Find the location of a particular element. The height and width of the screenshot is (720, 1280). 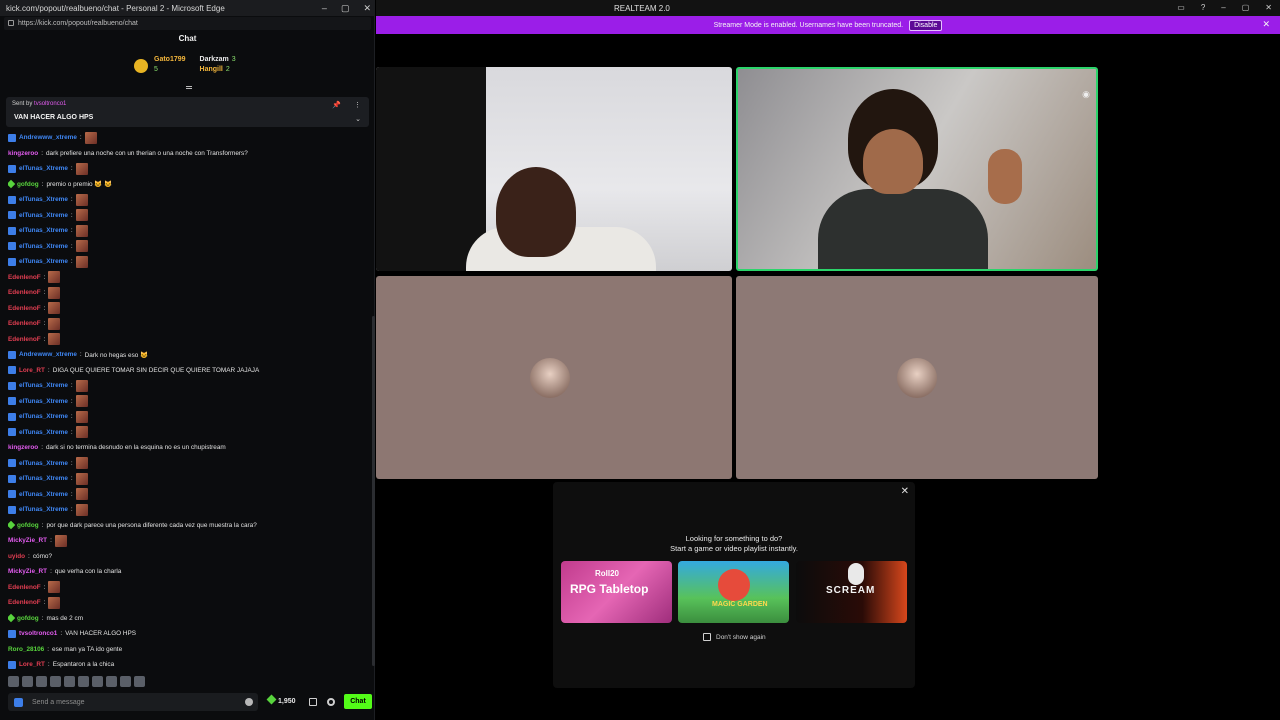

close-banner-icon: ✕ is located at coordinates (1266, 24).